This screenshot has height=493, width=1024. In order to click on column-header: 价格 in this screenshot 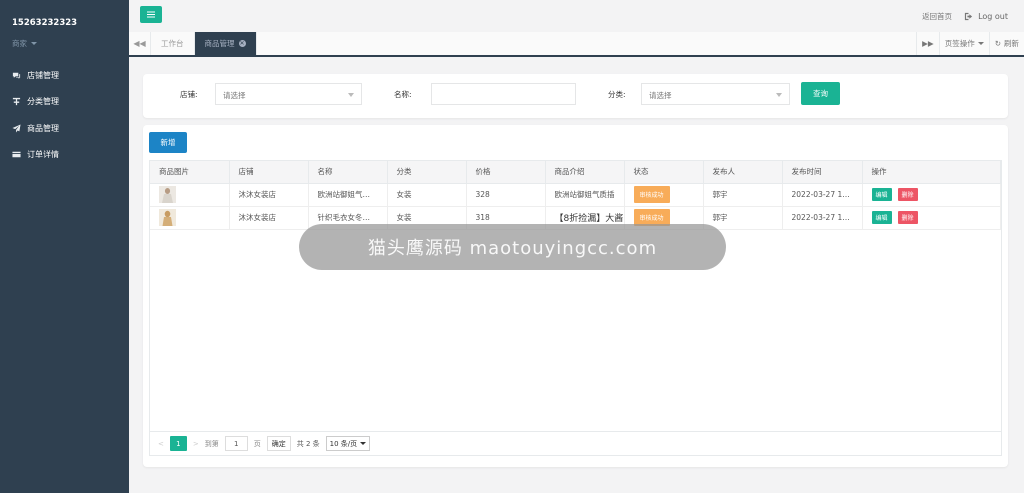, I will do `click(506, 172)`.